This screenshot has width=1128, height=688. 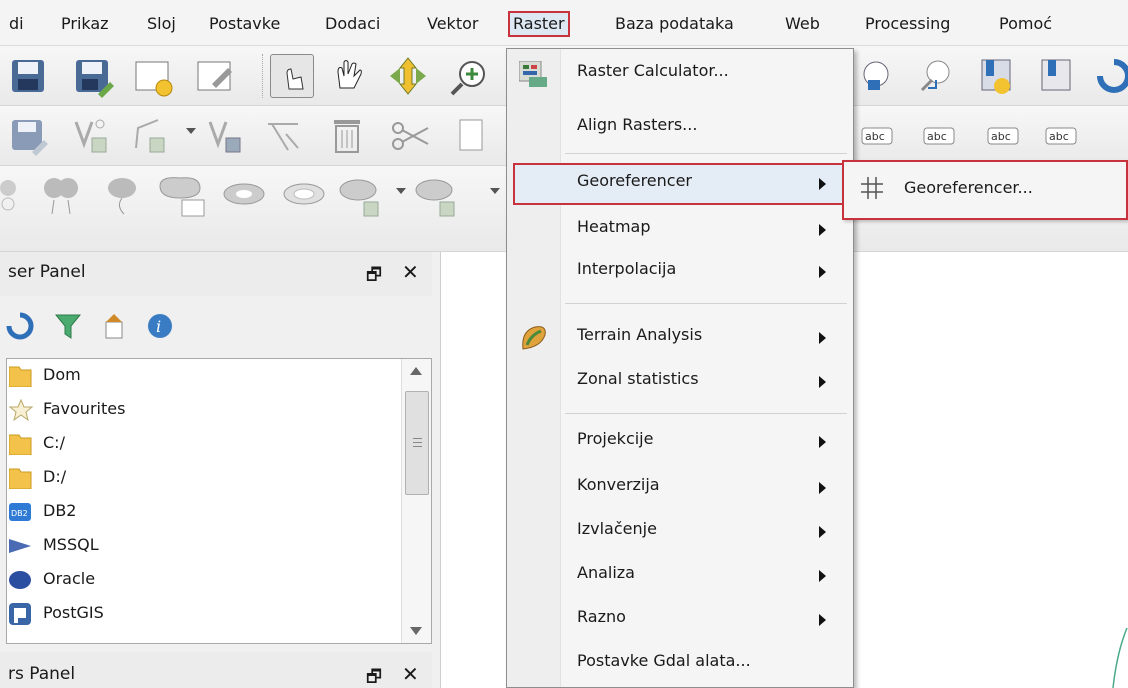 What do you see at coordinates (122, 196) in the screenshot?
I see `add-part-icon` at bounding box center [122, 196].